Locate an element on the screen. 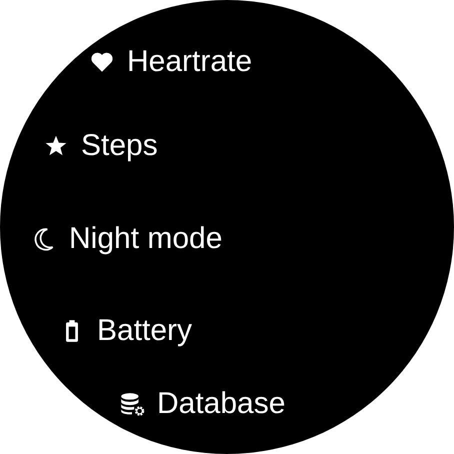 Image resolution: width=454 pixels, height=454 pixels. menu-item: Battery is located at coordinates (144, 331).